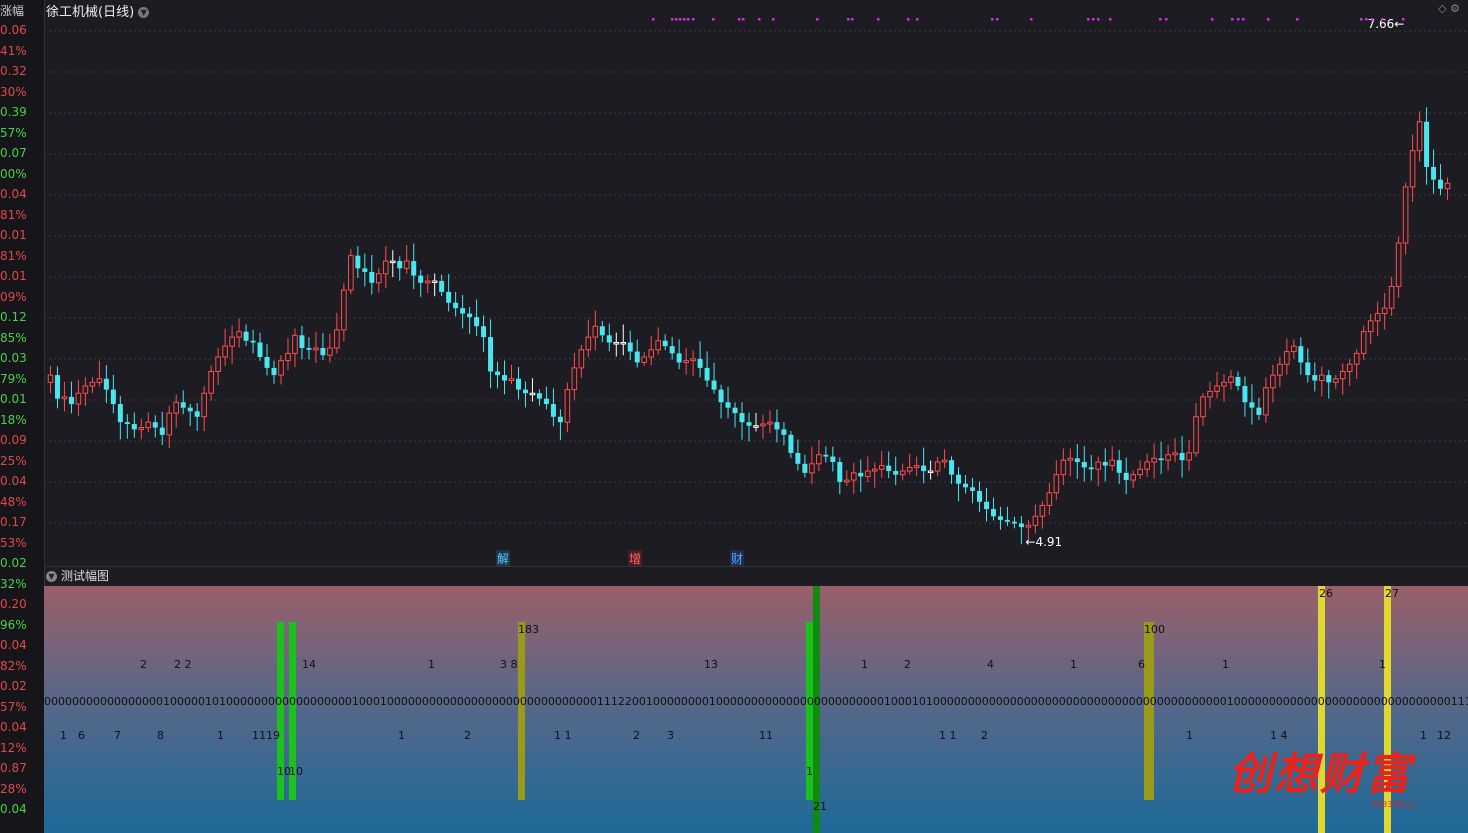 The height and width of the screenshot is (833, 1468). I want to click on indicator-value: 10, so click(296, 771).